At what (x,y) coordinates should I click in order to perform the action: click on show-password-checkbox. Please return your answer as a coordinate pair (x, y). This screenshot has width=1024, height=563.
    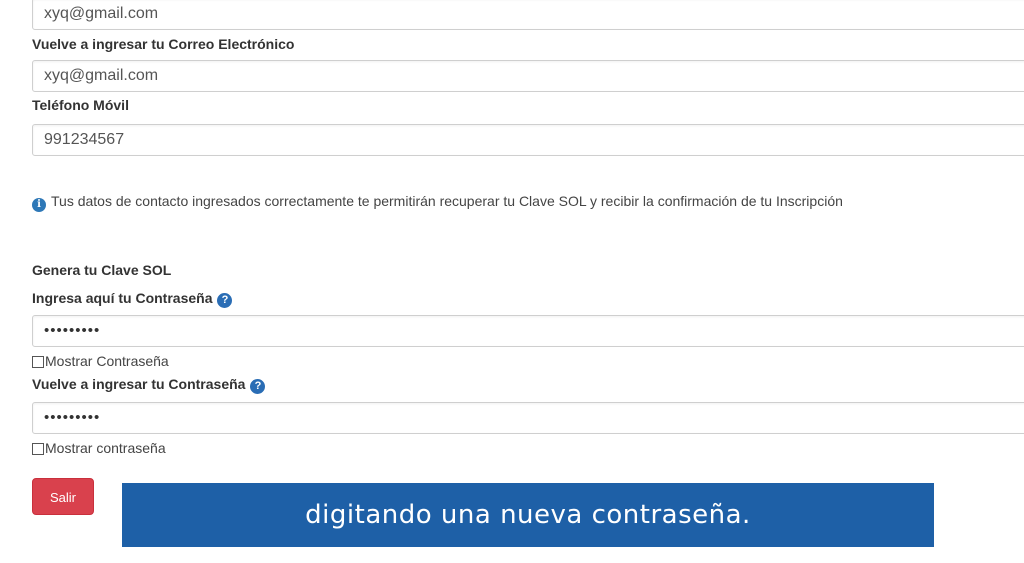
    Looking at the image, I should click on (38, 362).